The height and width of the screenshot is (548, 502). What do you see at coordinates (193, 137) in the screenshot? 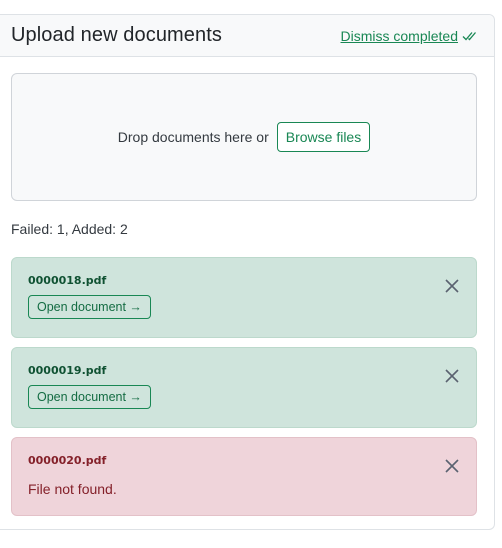
I see `dropzone-text: Drop documents here or` at bounding box center [193, 137].